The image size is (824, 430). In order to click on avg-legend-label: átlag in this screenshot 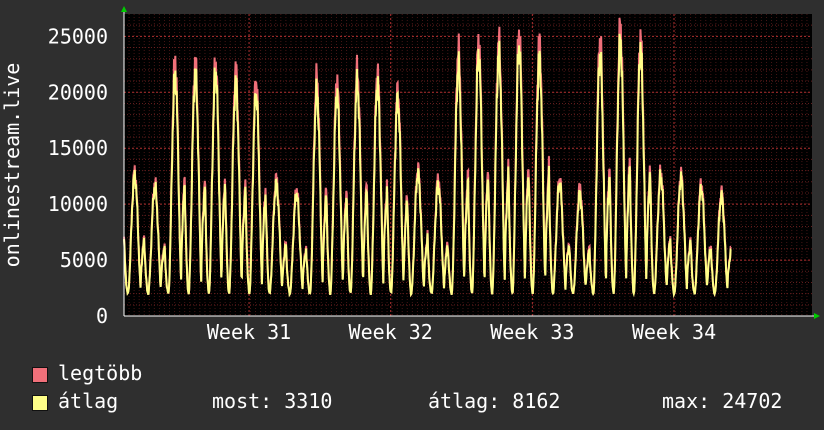, I will do `click(88, 401)`.